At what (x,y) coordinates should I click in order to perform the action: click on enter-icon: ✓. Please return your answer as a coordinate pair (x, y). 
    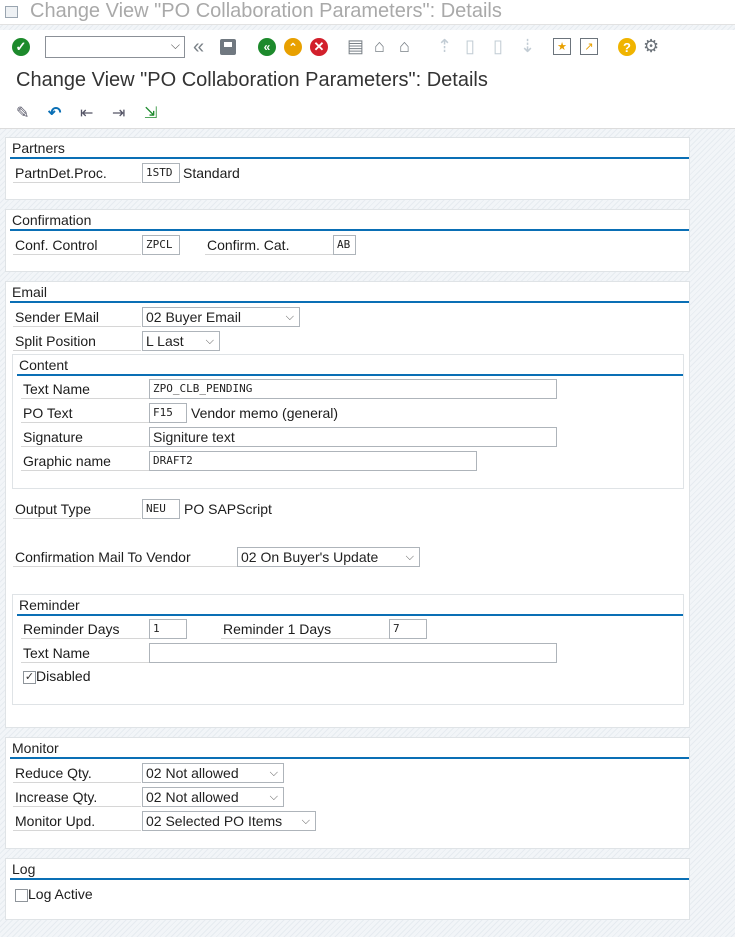
    Looking at the image, I should click on (21, 47).